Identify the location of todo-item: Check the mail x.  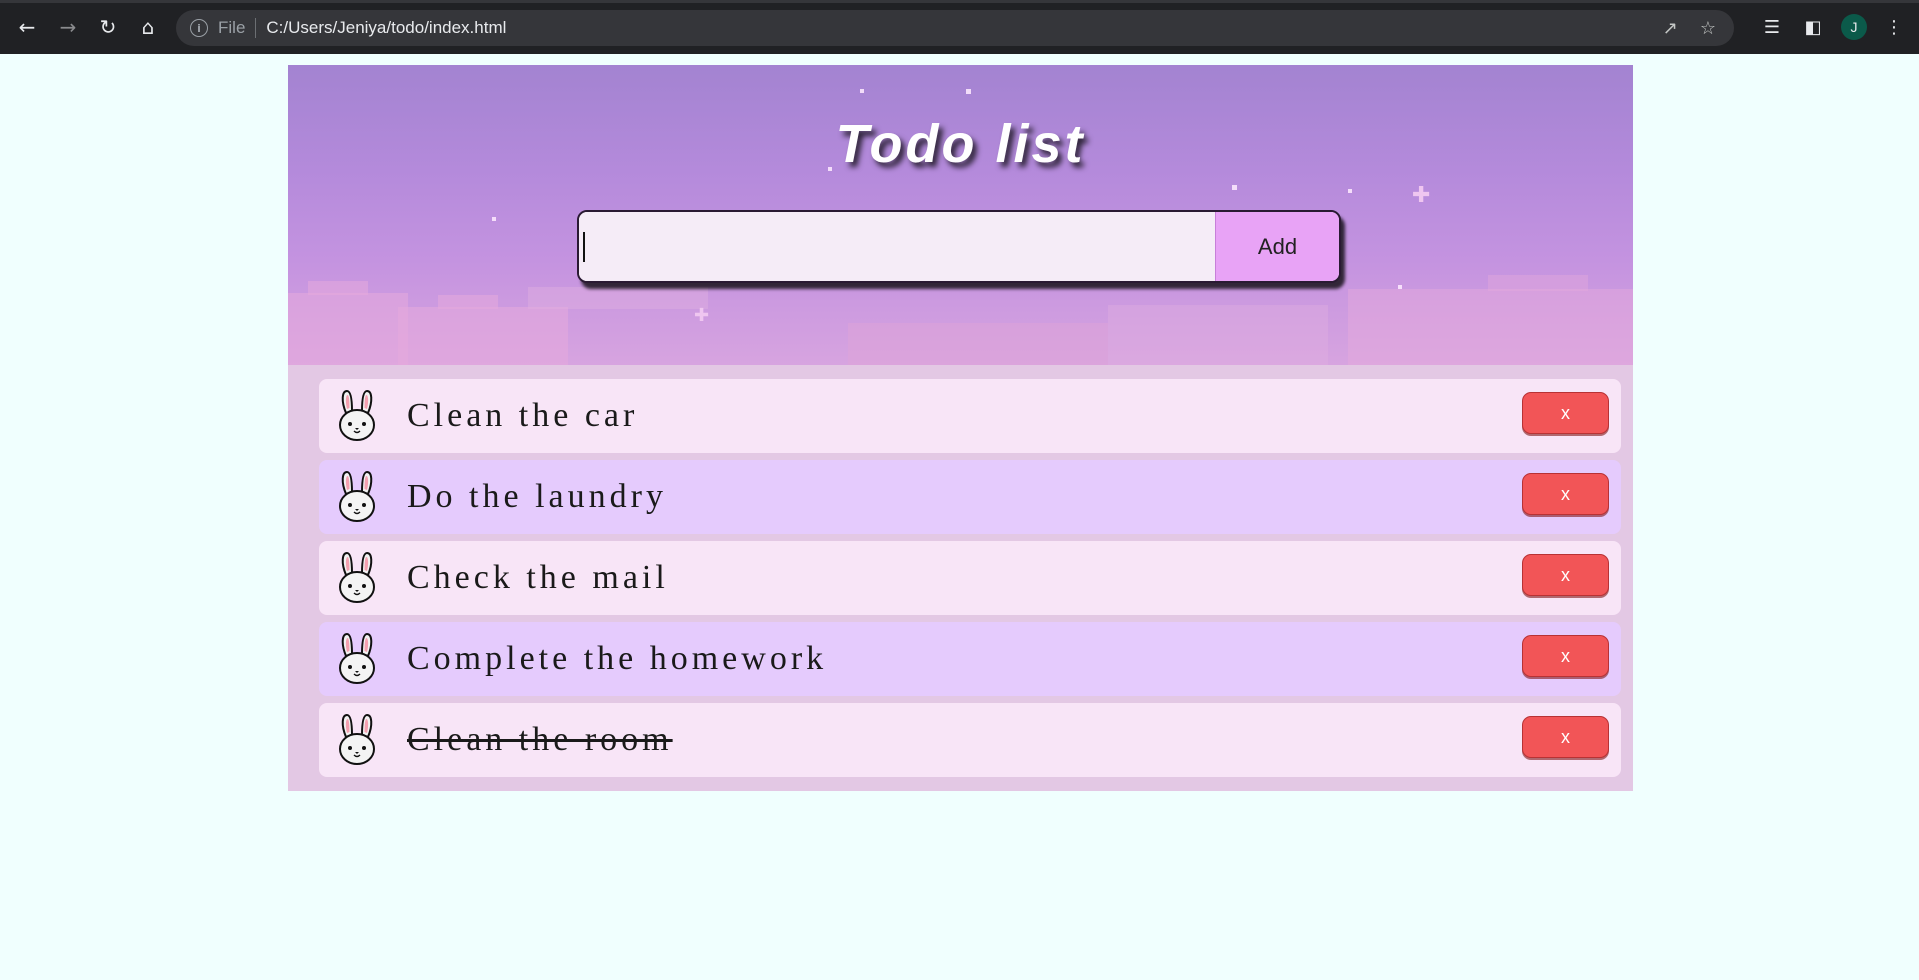
(970, 578).